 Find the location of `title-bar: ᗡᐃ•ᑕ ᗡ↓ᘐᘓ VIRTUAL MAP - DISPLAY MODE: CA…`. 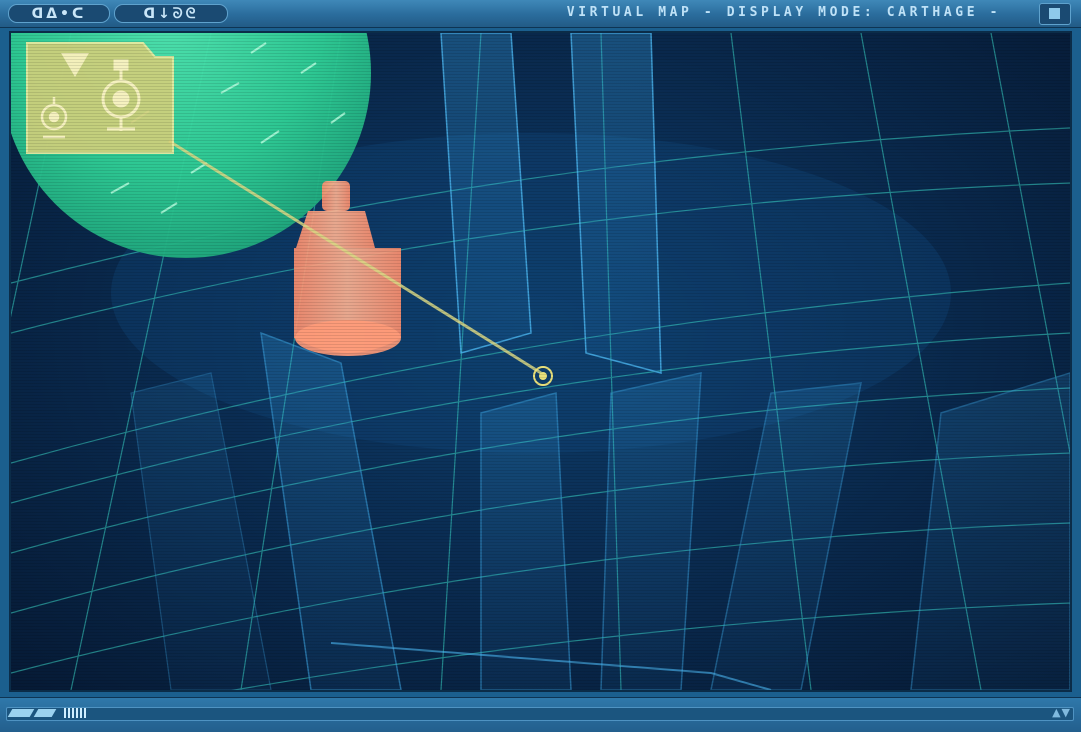

title-bar: ᗡᐃ•ᑕ ᗡ↓ᘐᘓ VIRTUAL MAP - DISPLAY MODE: CA… is located at coordinates (540, 14).